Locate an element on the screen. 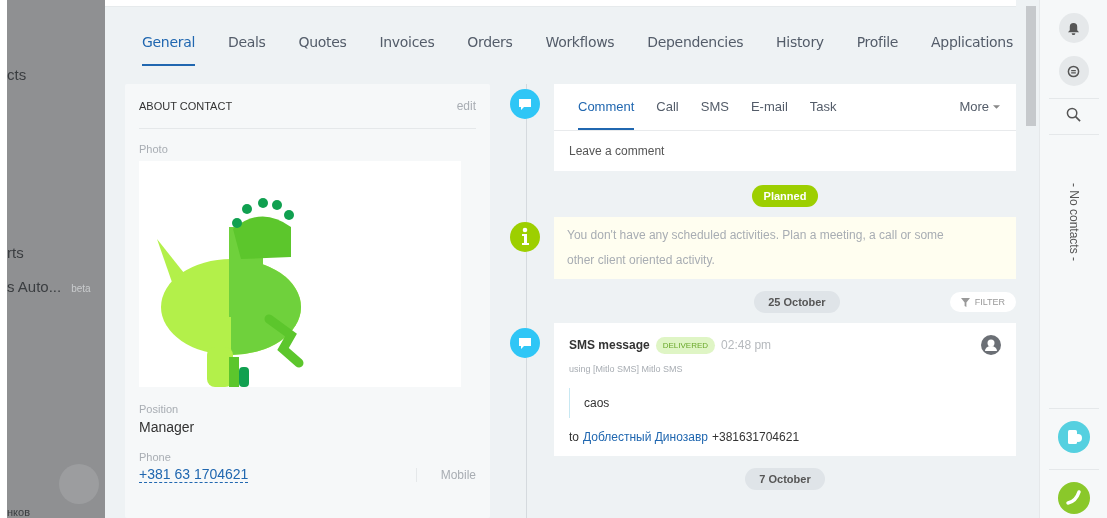  composer-tab: Call is located at coordinates (667, 107).